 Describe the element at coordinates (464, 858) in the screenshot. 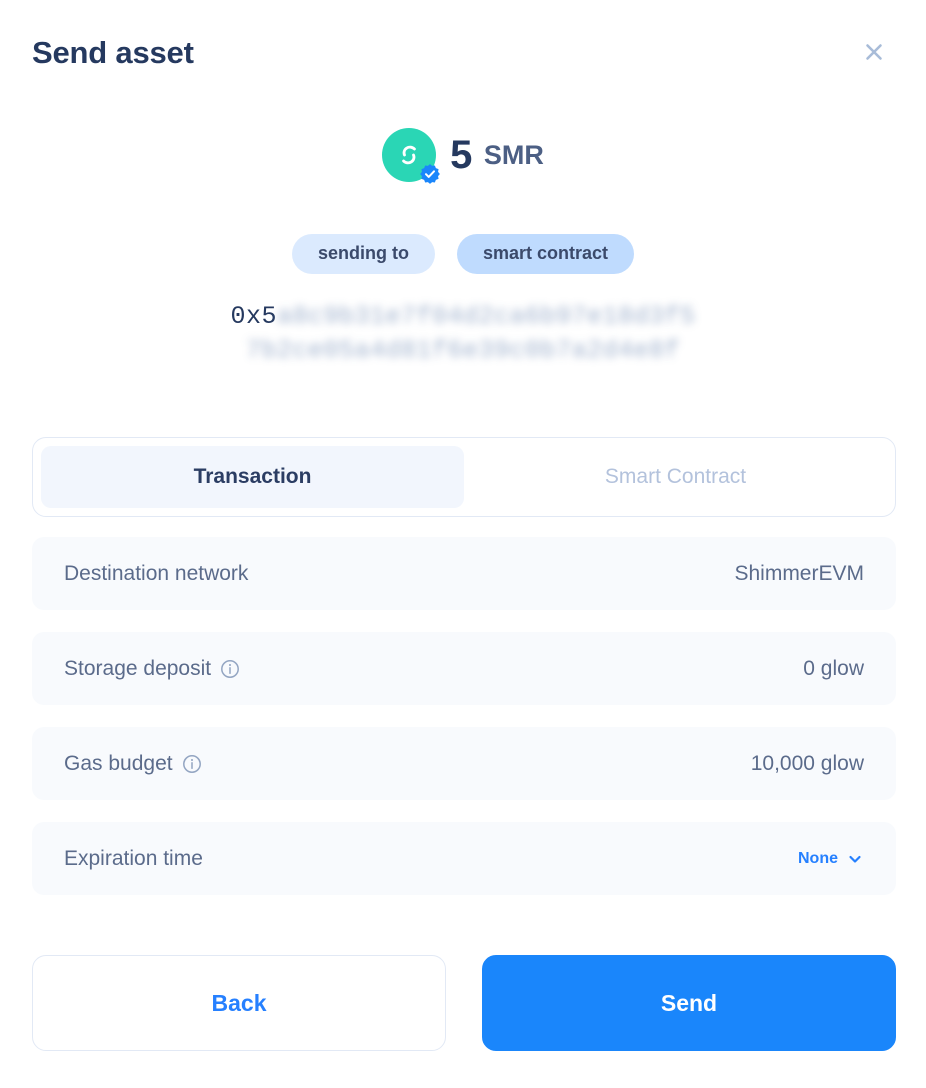

I see `table-row: Expiration time None` at that location.